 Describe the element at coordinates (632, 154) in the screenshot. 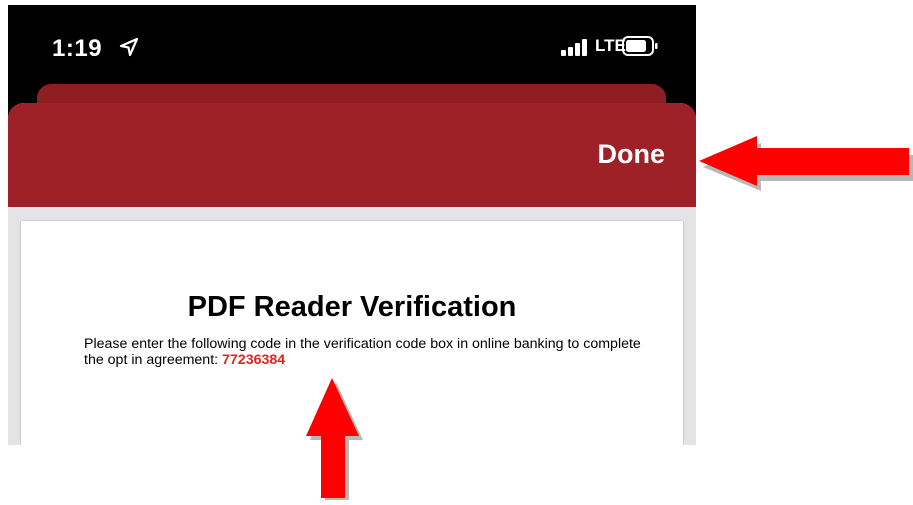

I see `done-button: Done` at that location.